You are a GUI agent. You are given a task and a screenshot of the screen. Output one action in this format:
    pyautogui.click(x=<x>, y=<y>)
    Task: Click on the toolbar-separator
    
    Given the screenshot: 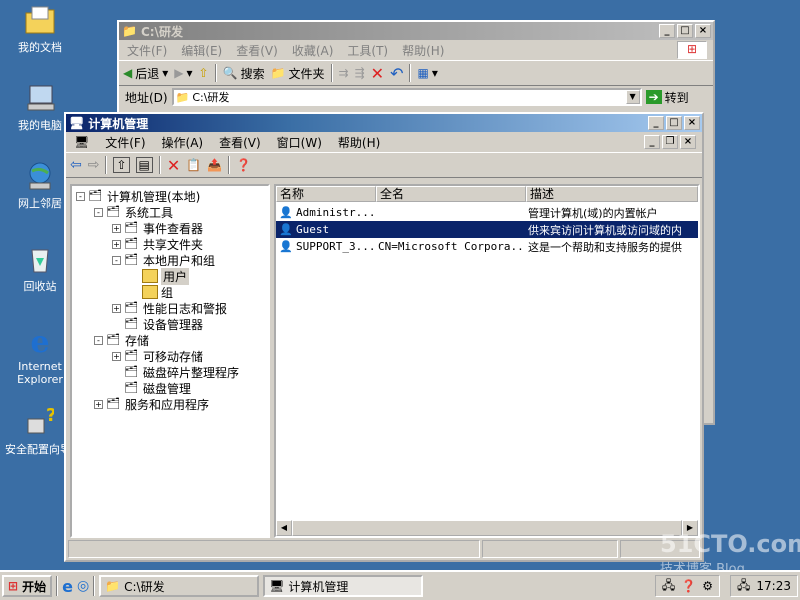 What is the action you would take?
    pyautogui.click(x=229, y=165)
    